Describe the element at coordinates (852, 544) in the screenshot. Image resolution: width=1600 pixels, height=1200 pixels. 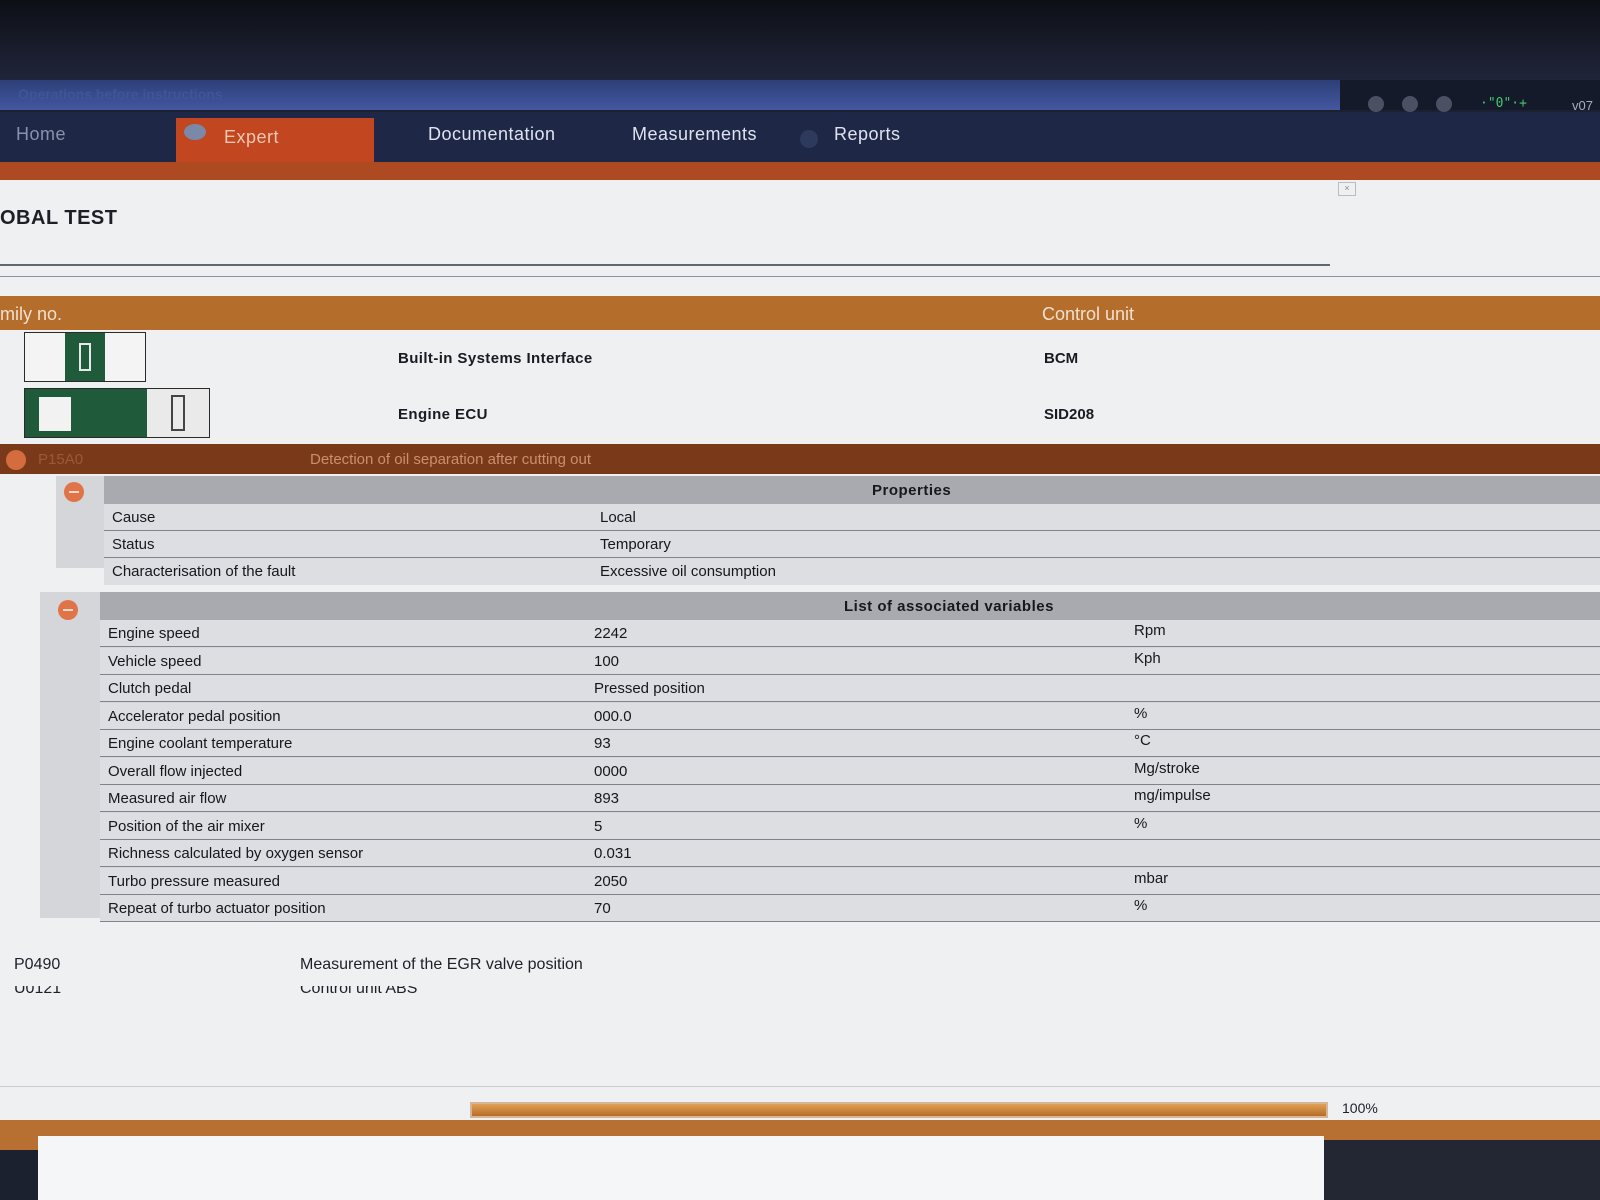
I see `property-row: Status Temporary` at that location.